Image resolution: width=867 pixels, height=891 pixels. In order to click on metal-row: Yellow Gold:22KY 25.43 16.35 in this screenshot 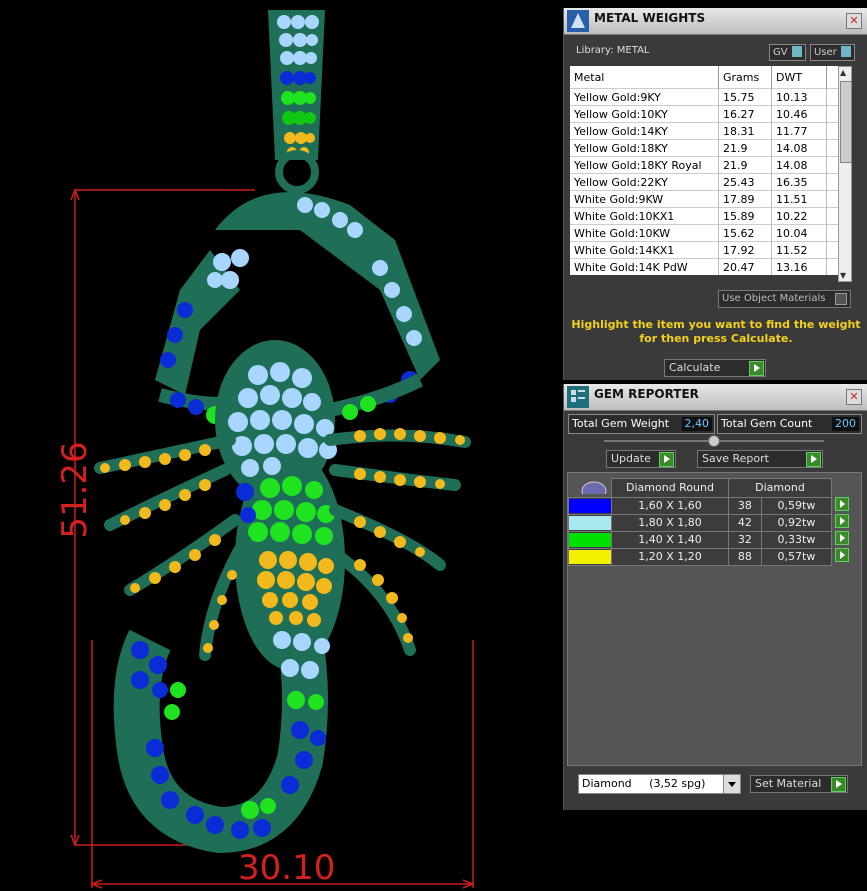, I will do `click(709, 182)`.